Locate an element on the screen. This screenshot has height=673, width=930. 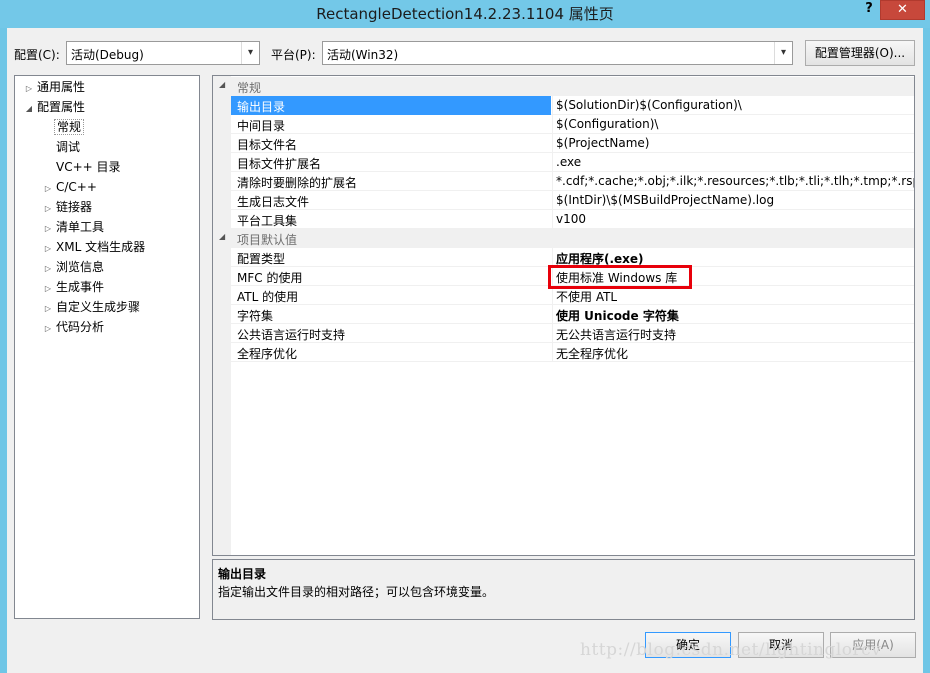
help-button: ? is located at coordinates (869, 10).